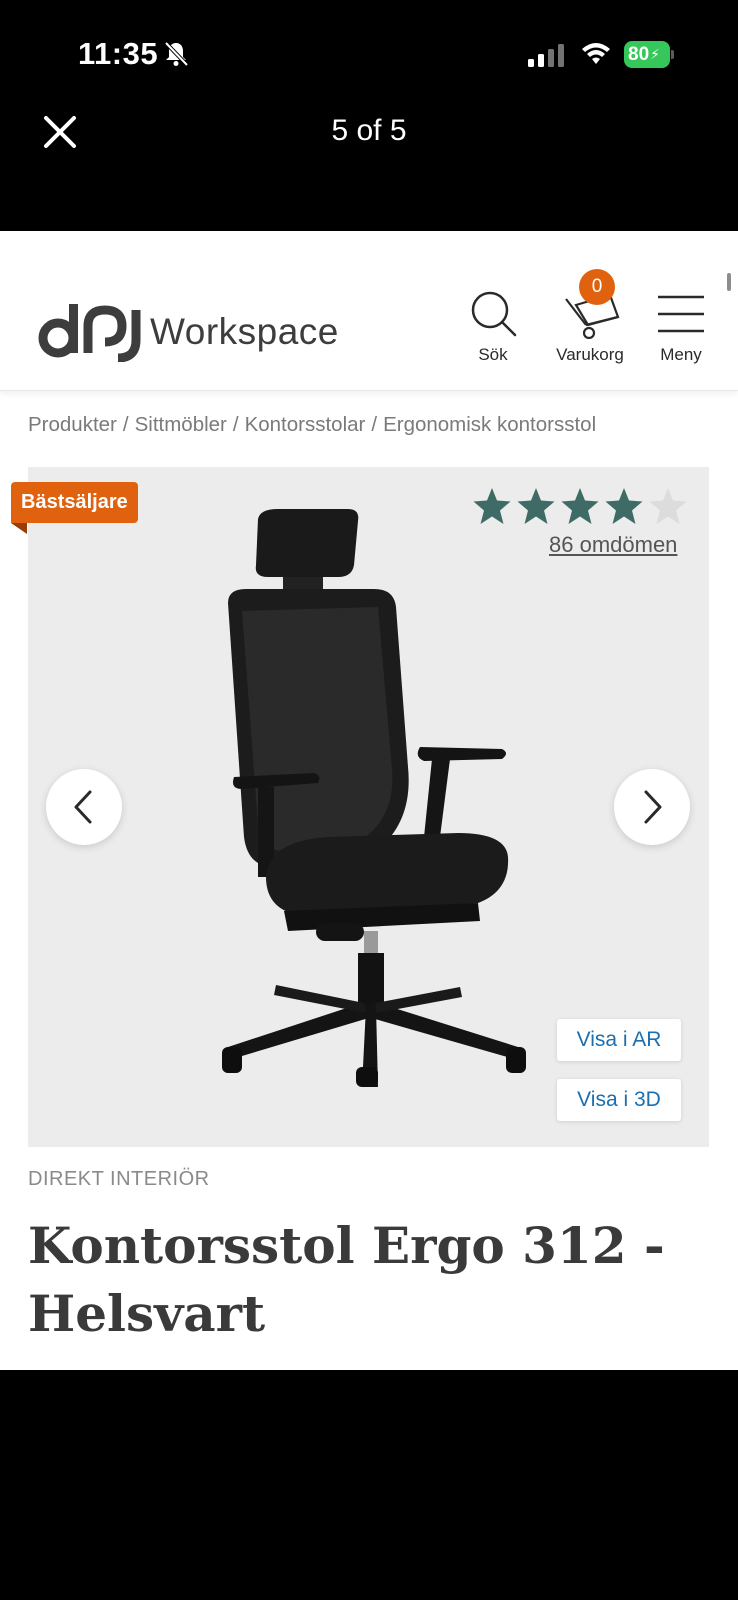  What do you see at coordinates (19, 528) in the screenshot?
I see `badge-fold` at bounding box center [19, 528].